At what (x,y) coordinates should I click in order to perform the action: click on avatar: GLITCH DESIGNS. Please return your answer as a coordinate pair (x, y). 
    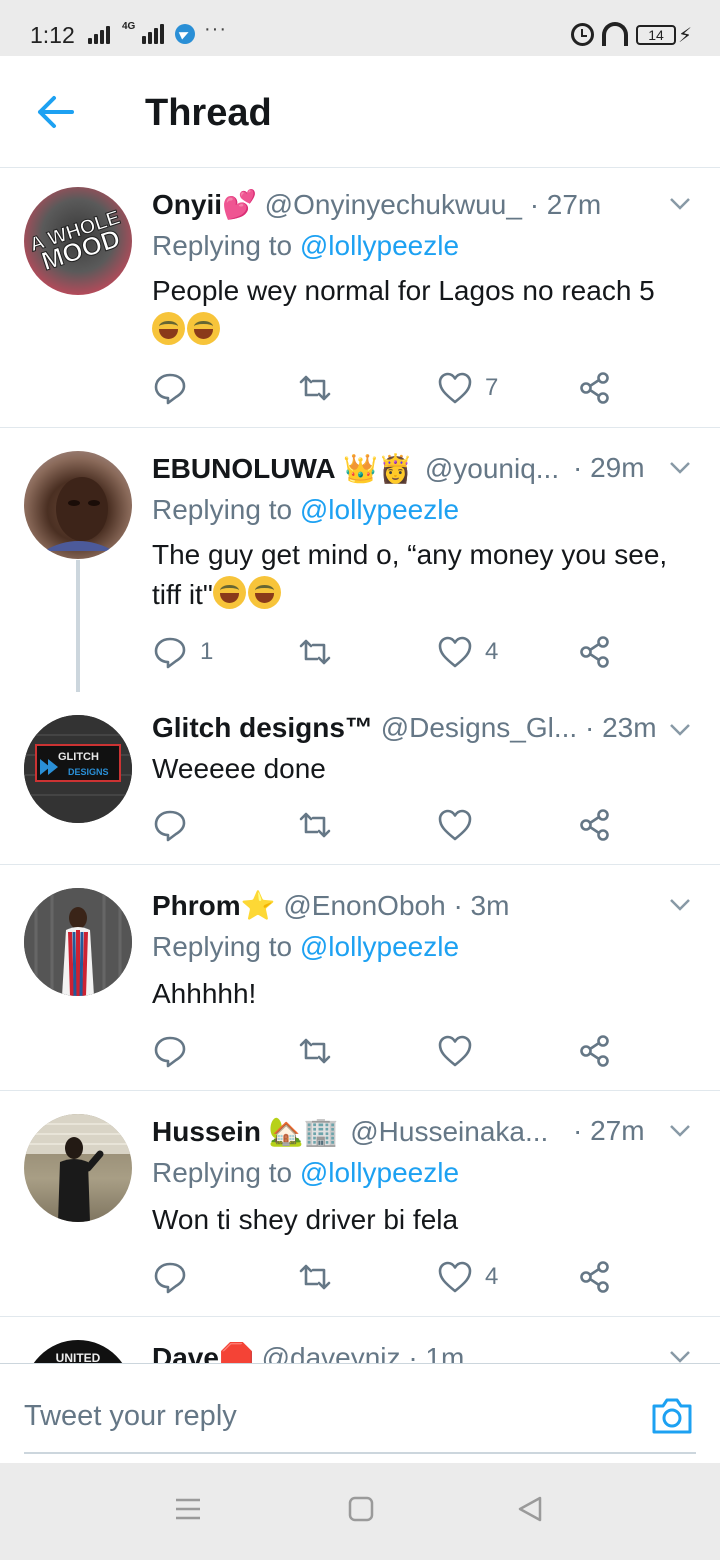
    Looking at the image, I should click on (78, 769).